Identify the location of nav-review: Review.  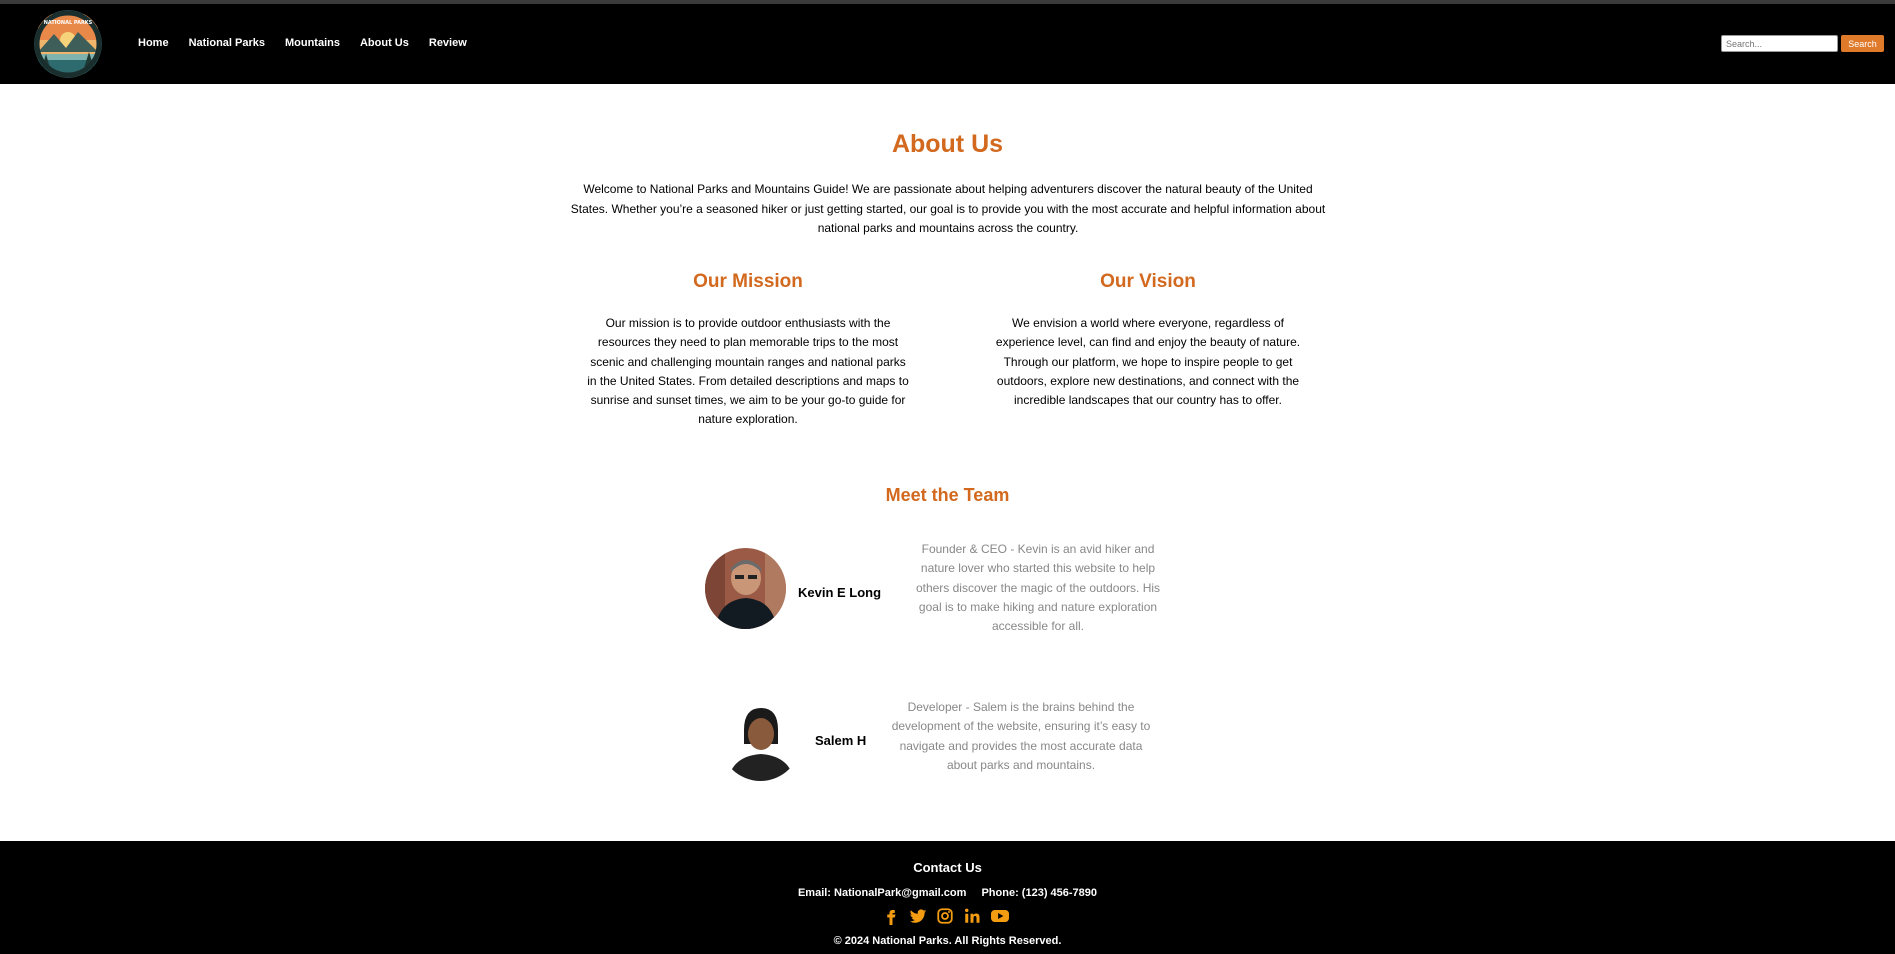
(448, 43).